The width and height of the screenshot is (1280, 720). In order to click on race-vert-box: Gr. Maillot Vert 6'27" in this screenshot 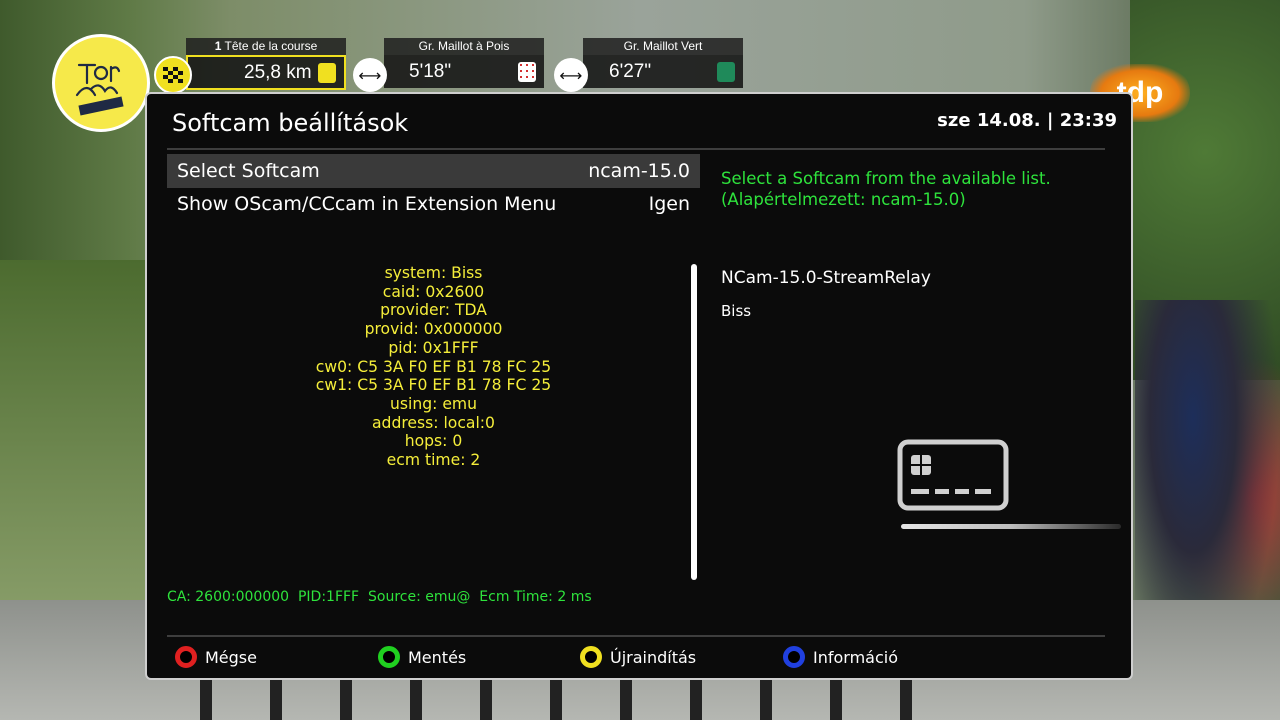, I will do `click(663, 64)`.